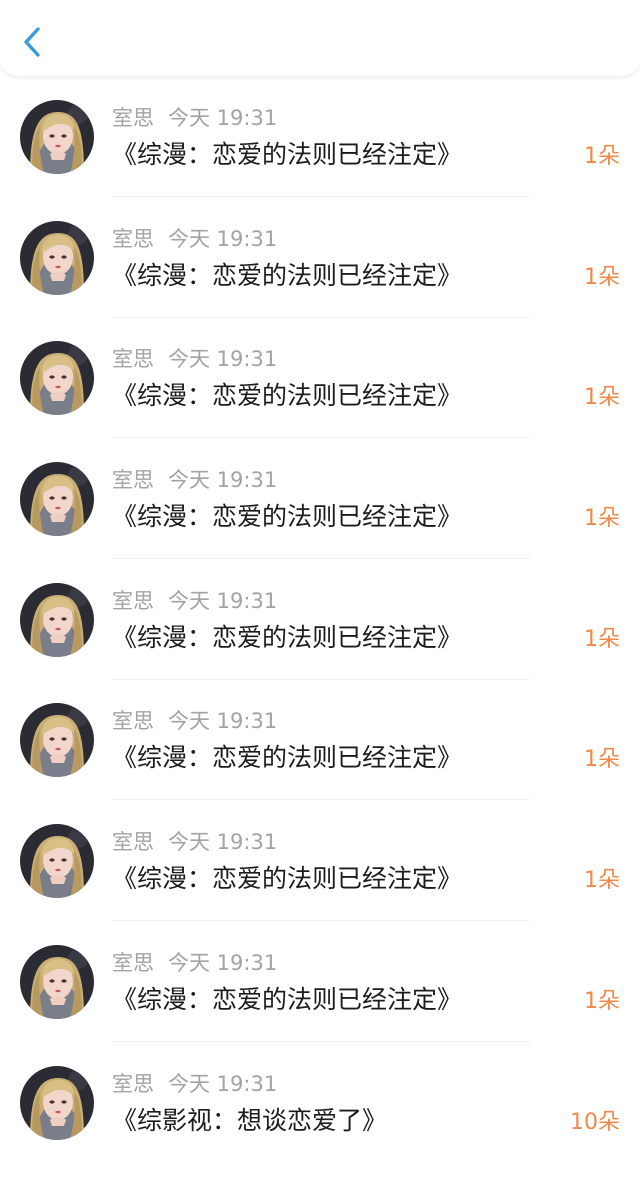 The image size is (640, 1186). I want to click on chevron-left-icon, so click(34, 42).